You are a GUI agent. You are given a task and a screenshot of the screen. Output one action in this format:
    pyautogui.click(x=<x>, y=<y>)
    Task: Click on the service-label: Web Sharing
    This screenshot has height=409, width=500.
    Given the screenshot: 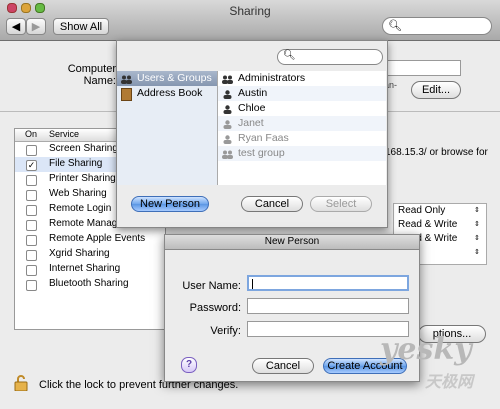 What is the action you would take?
    pyautogui.click(x=78, y=193)
    